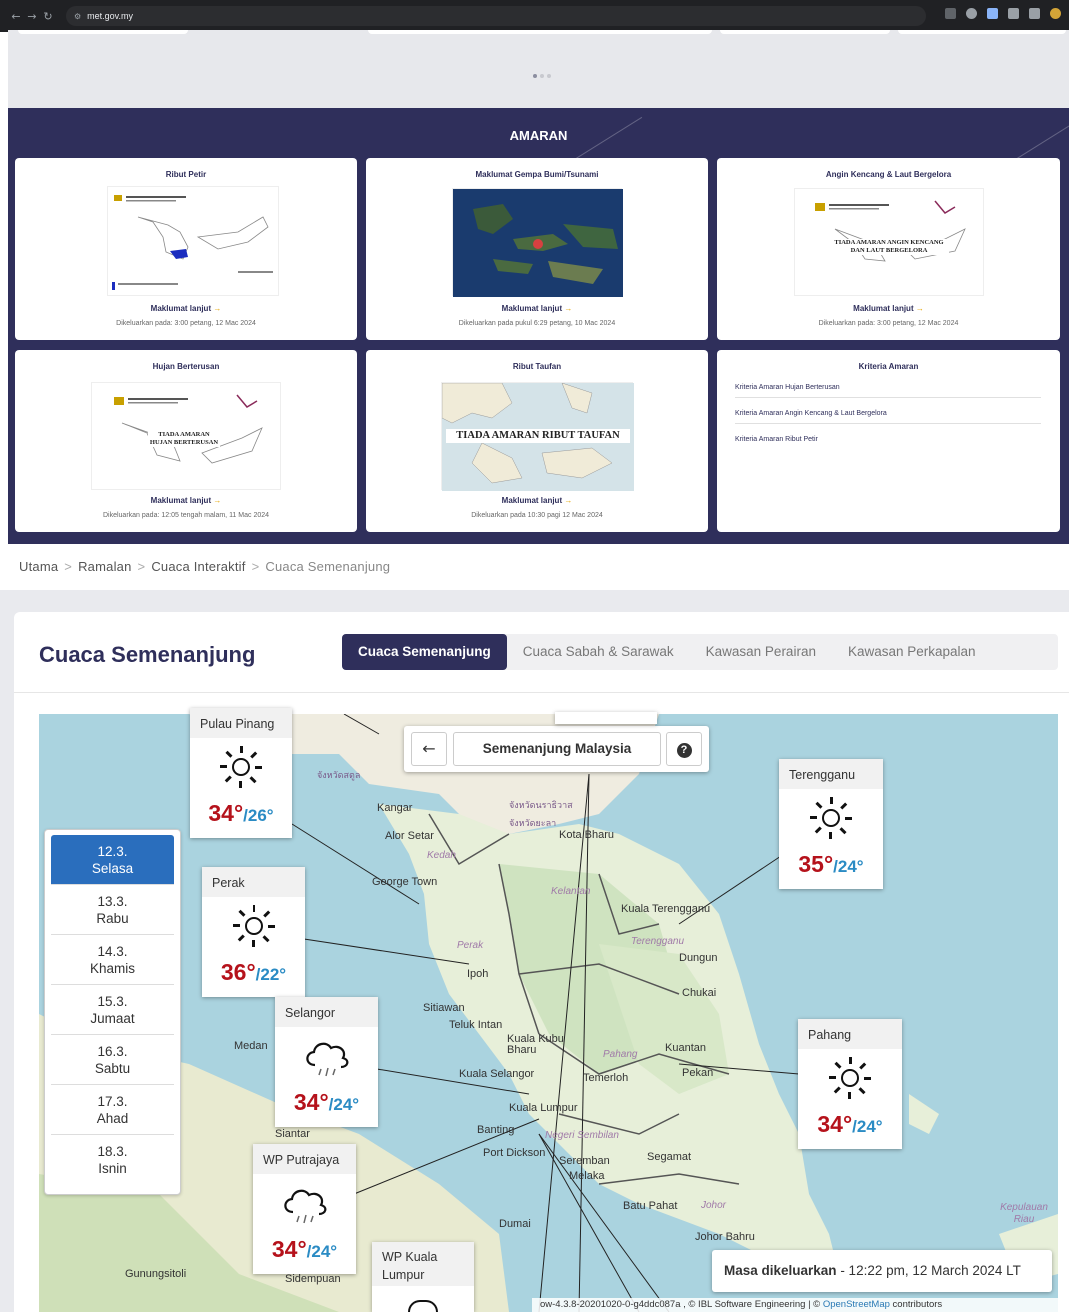  I want to click on help-button: ?, so click(684, 749).